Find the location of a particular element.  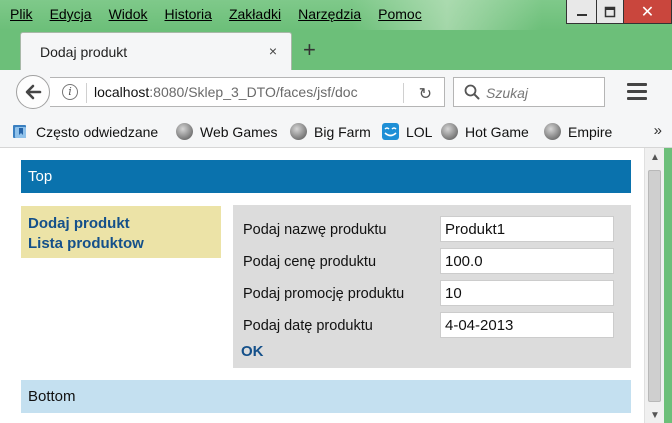

bookmark-empire: Empire is located at coordinates (578, 131).